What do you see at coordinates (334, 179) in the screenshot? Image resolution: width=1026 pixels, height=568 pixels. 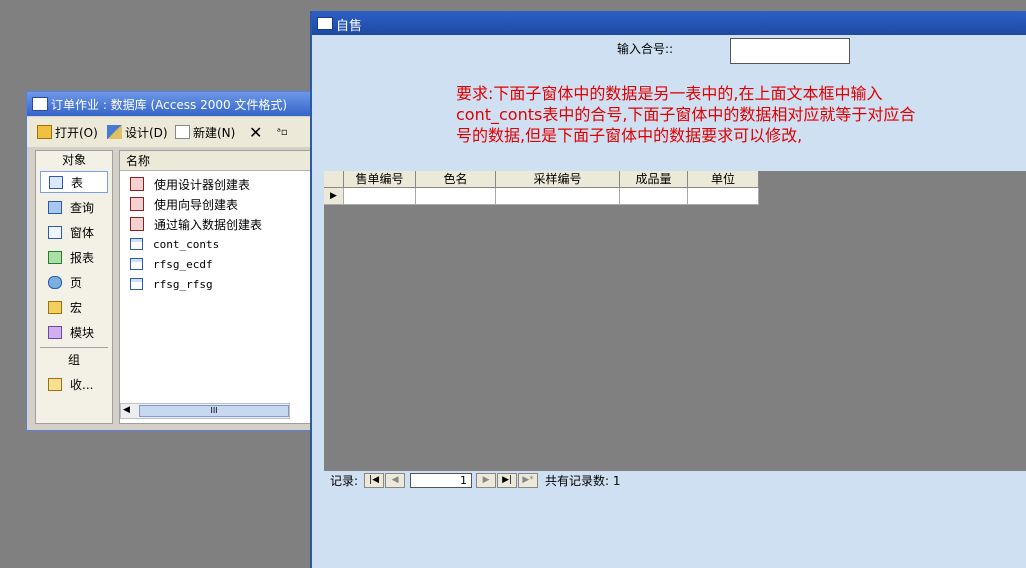 I see `row-selector-header` at bounding box center [334, 179].